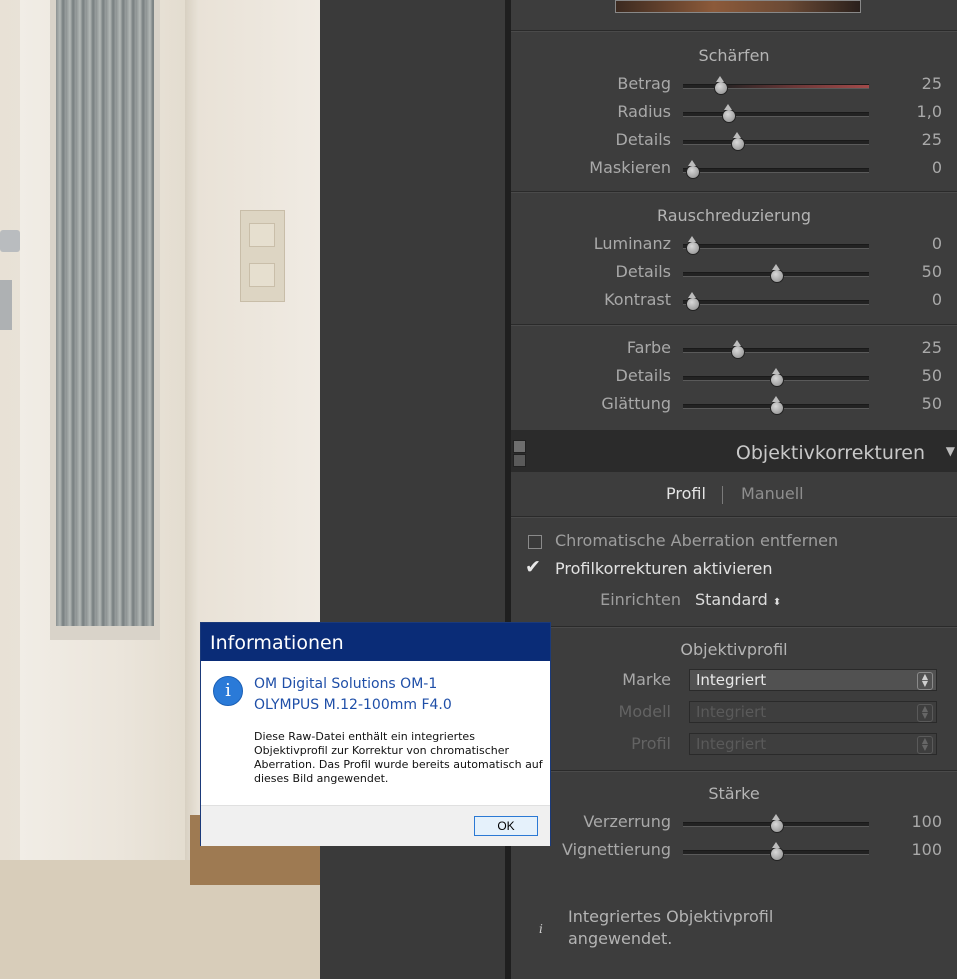 The width and height of the screenshot is (957, 979). What do you see at coordinates (731, 712) in the screenshot?
I see `model-value: Integriert` at bounding box center [731, 712].